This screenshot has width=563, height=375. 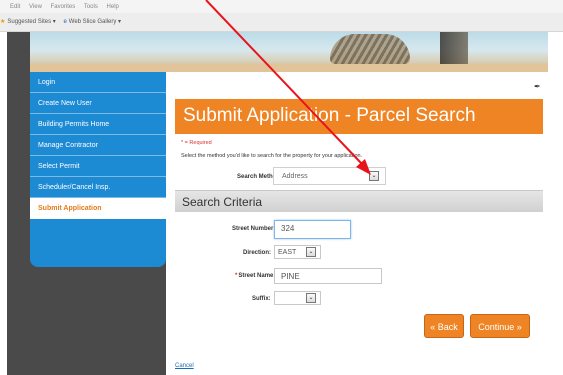 I want to click on page-title: Submit Application - Parcel Search, so click(x=329, y=115).